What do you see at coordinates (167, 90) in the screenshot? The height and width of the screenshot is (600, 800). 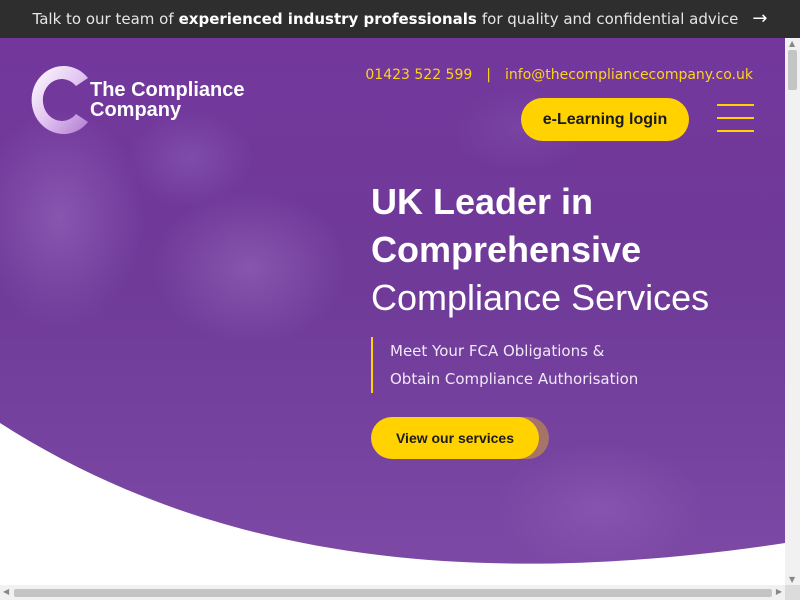 I see `logo-line-1: The Compliance` at bounding box center [167, 90].